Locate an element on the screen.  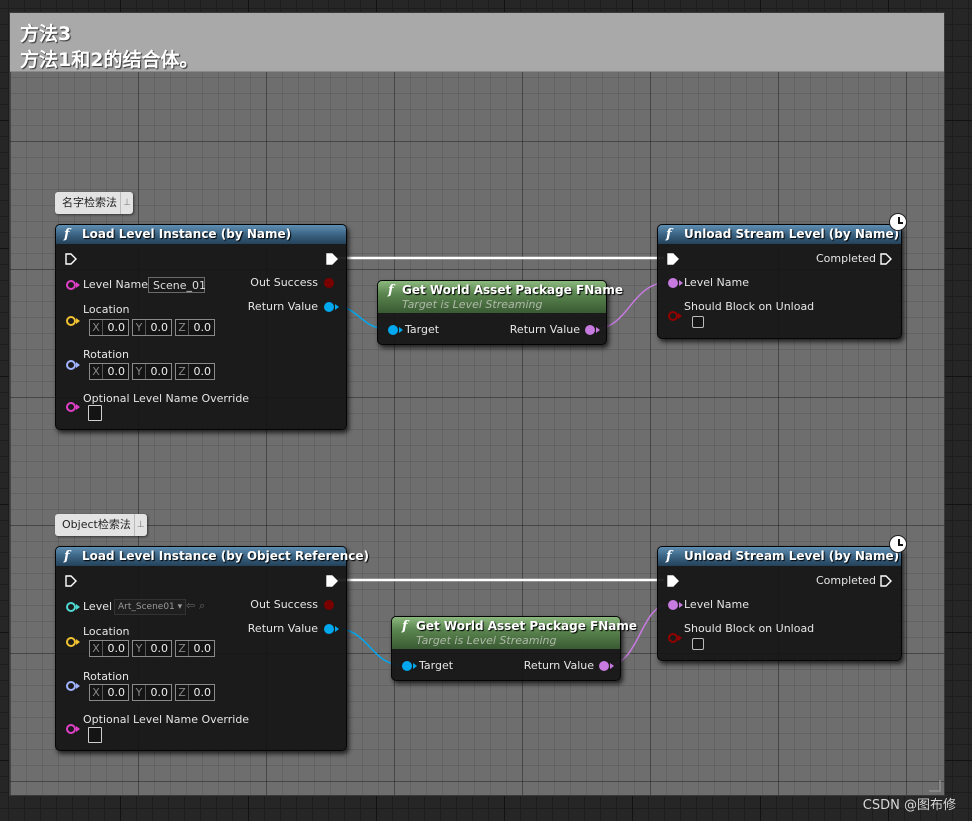
latent-clock-icon is located at coordinates (898, 222).